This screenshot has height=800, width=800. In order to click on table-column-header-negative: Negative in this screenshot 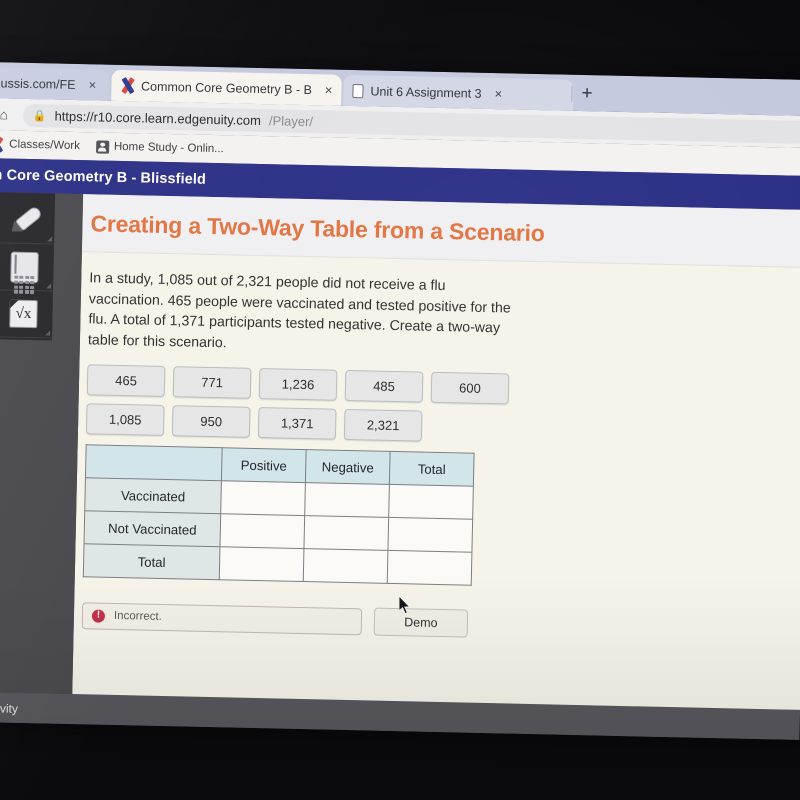, I will do `click(348, 467)`.